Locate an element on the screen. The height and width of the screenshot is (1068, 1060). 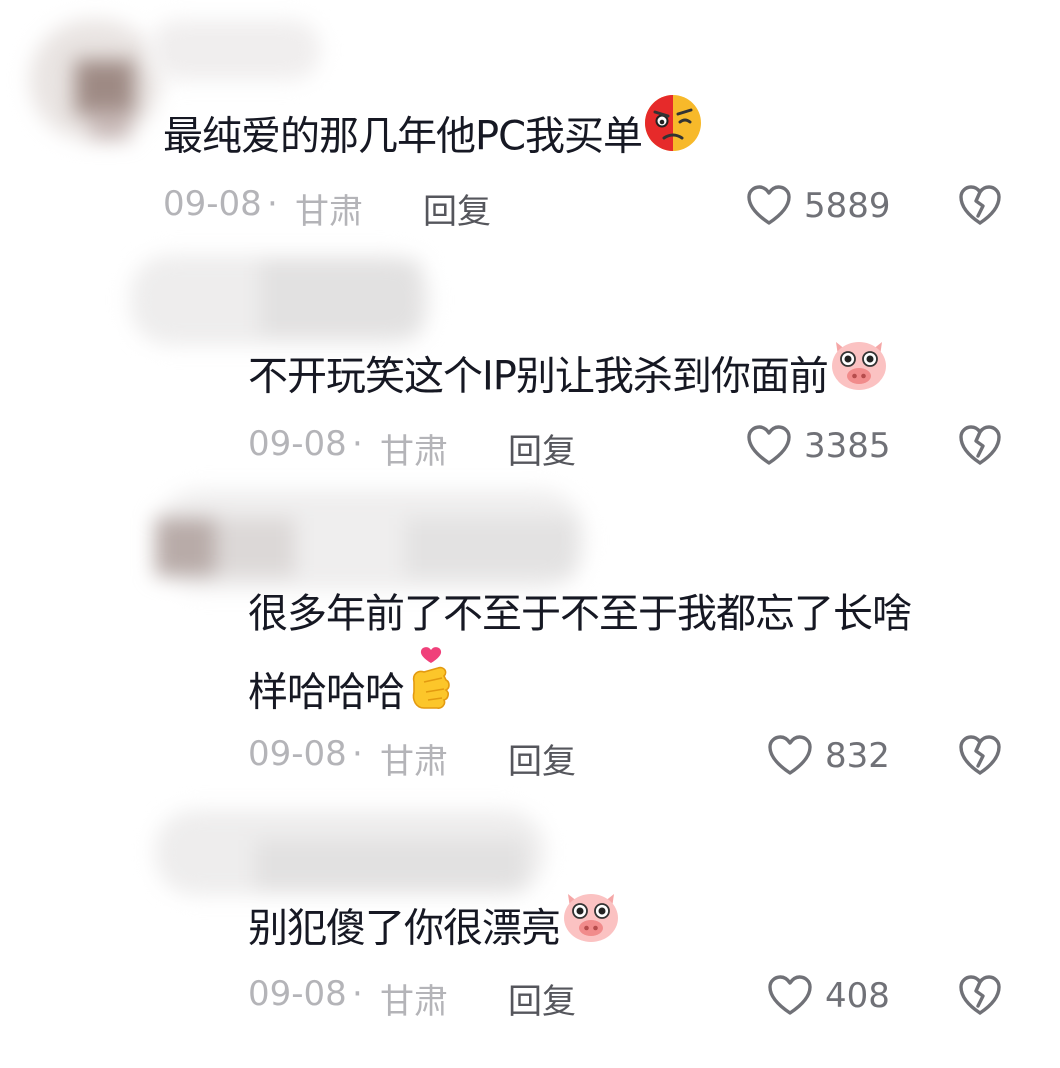
like-count: 5889 is located at coordinates (847, 206).